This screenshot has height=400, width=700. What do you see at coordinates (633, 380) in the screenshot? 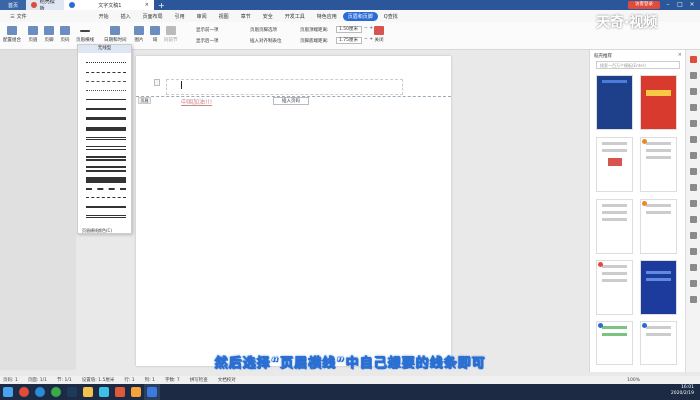
I see `zoom-level: 100%` at bounding box center [633, 380].